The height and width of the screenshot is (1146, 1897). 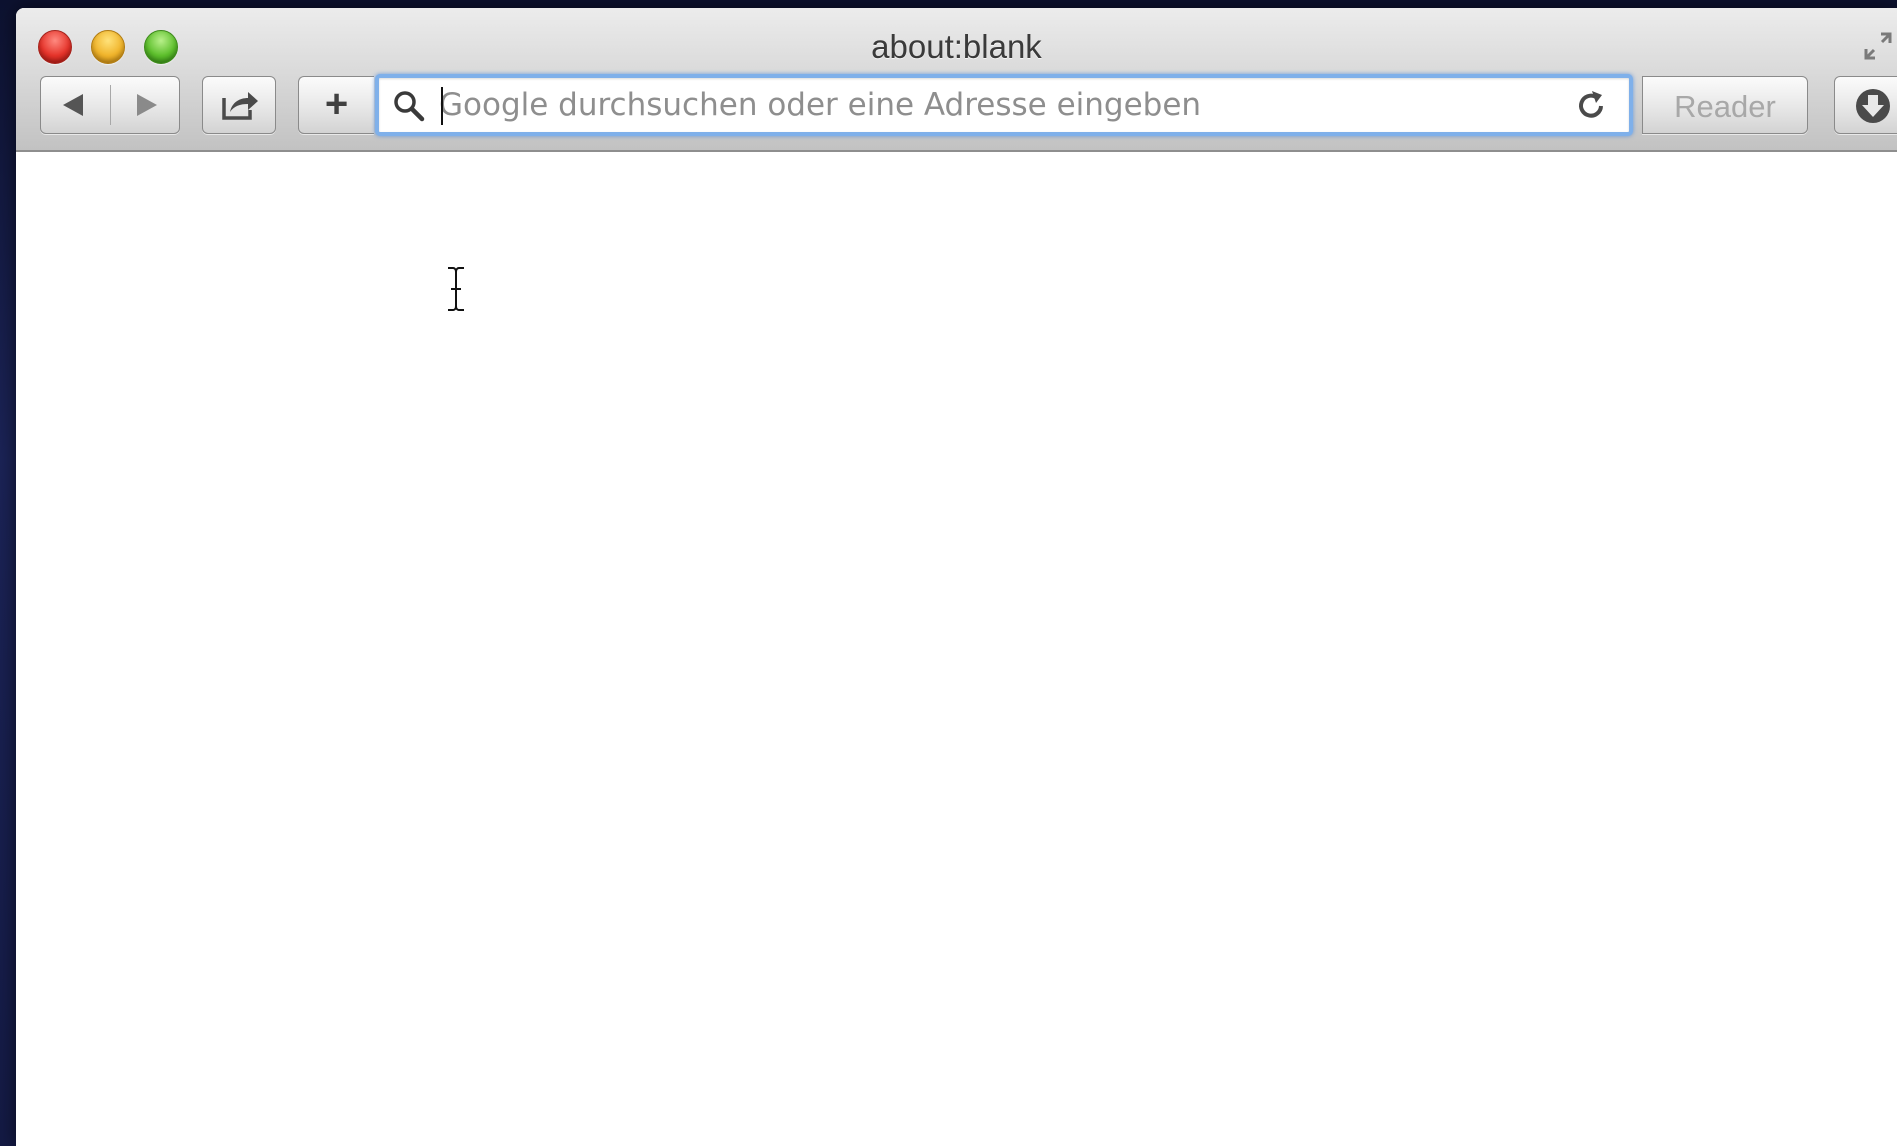 I want to click on address-input, so click(x=989, y=105).